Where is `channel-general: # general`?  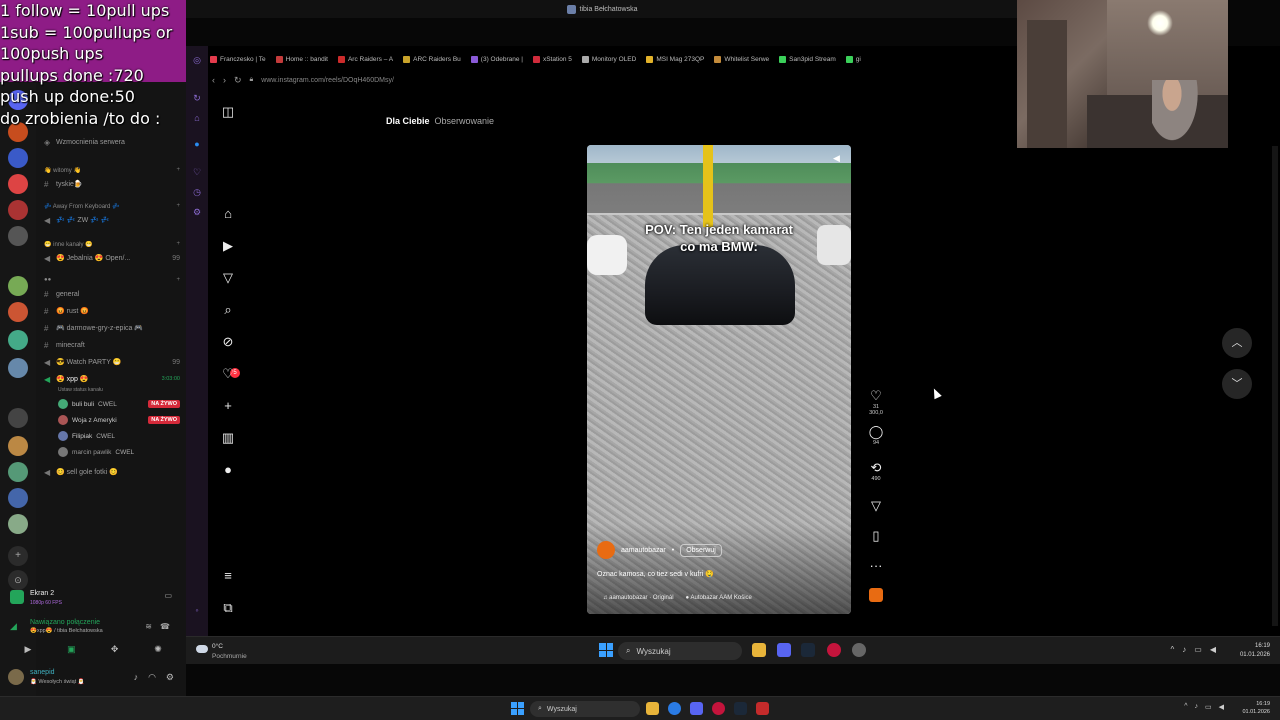 channel-general: # general is located at coordinates (112, 294).